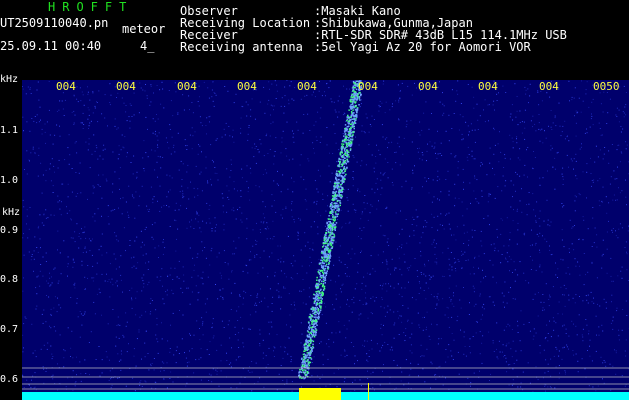 This screenshot has width=629, height=400. I want to click on x-tick-label: 0050, so click(606, 86).